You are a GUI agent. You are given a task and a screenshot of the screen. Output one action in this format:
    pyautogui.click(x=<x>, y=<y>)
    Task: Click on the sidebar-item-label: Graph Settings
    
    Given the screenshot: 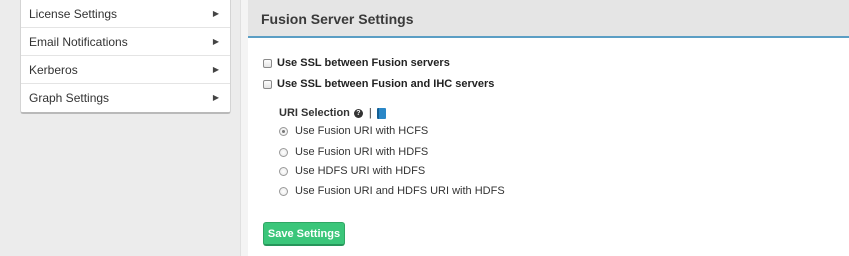 What is the action you would take?
    pyautogui.click(x=69, y=98)
    